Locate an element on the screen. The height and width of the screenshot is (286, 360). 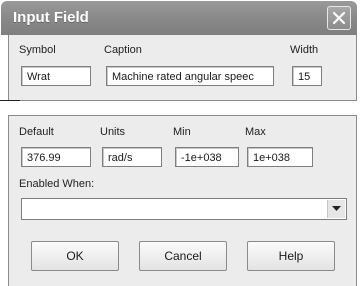
caption-label: Caption is located at coordinates (123, 50).